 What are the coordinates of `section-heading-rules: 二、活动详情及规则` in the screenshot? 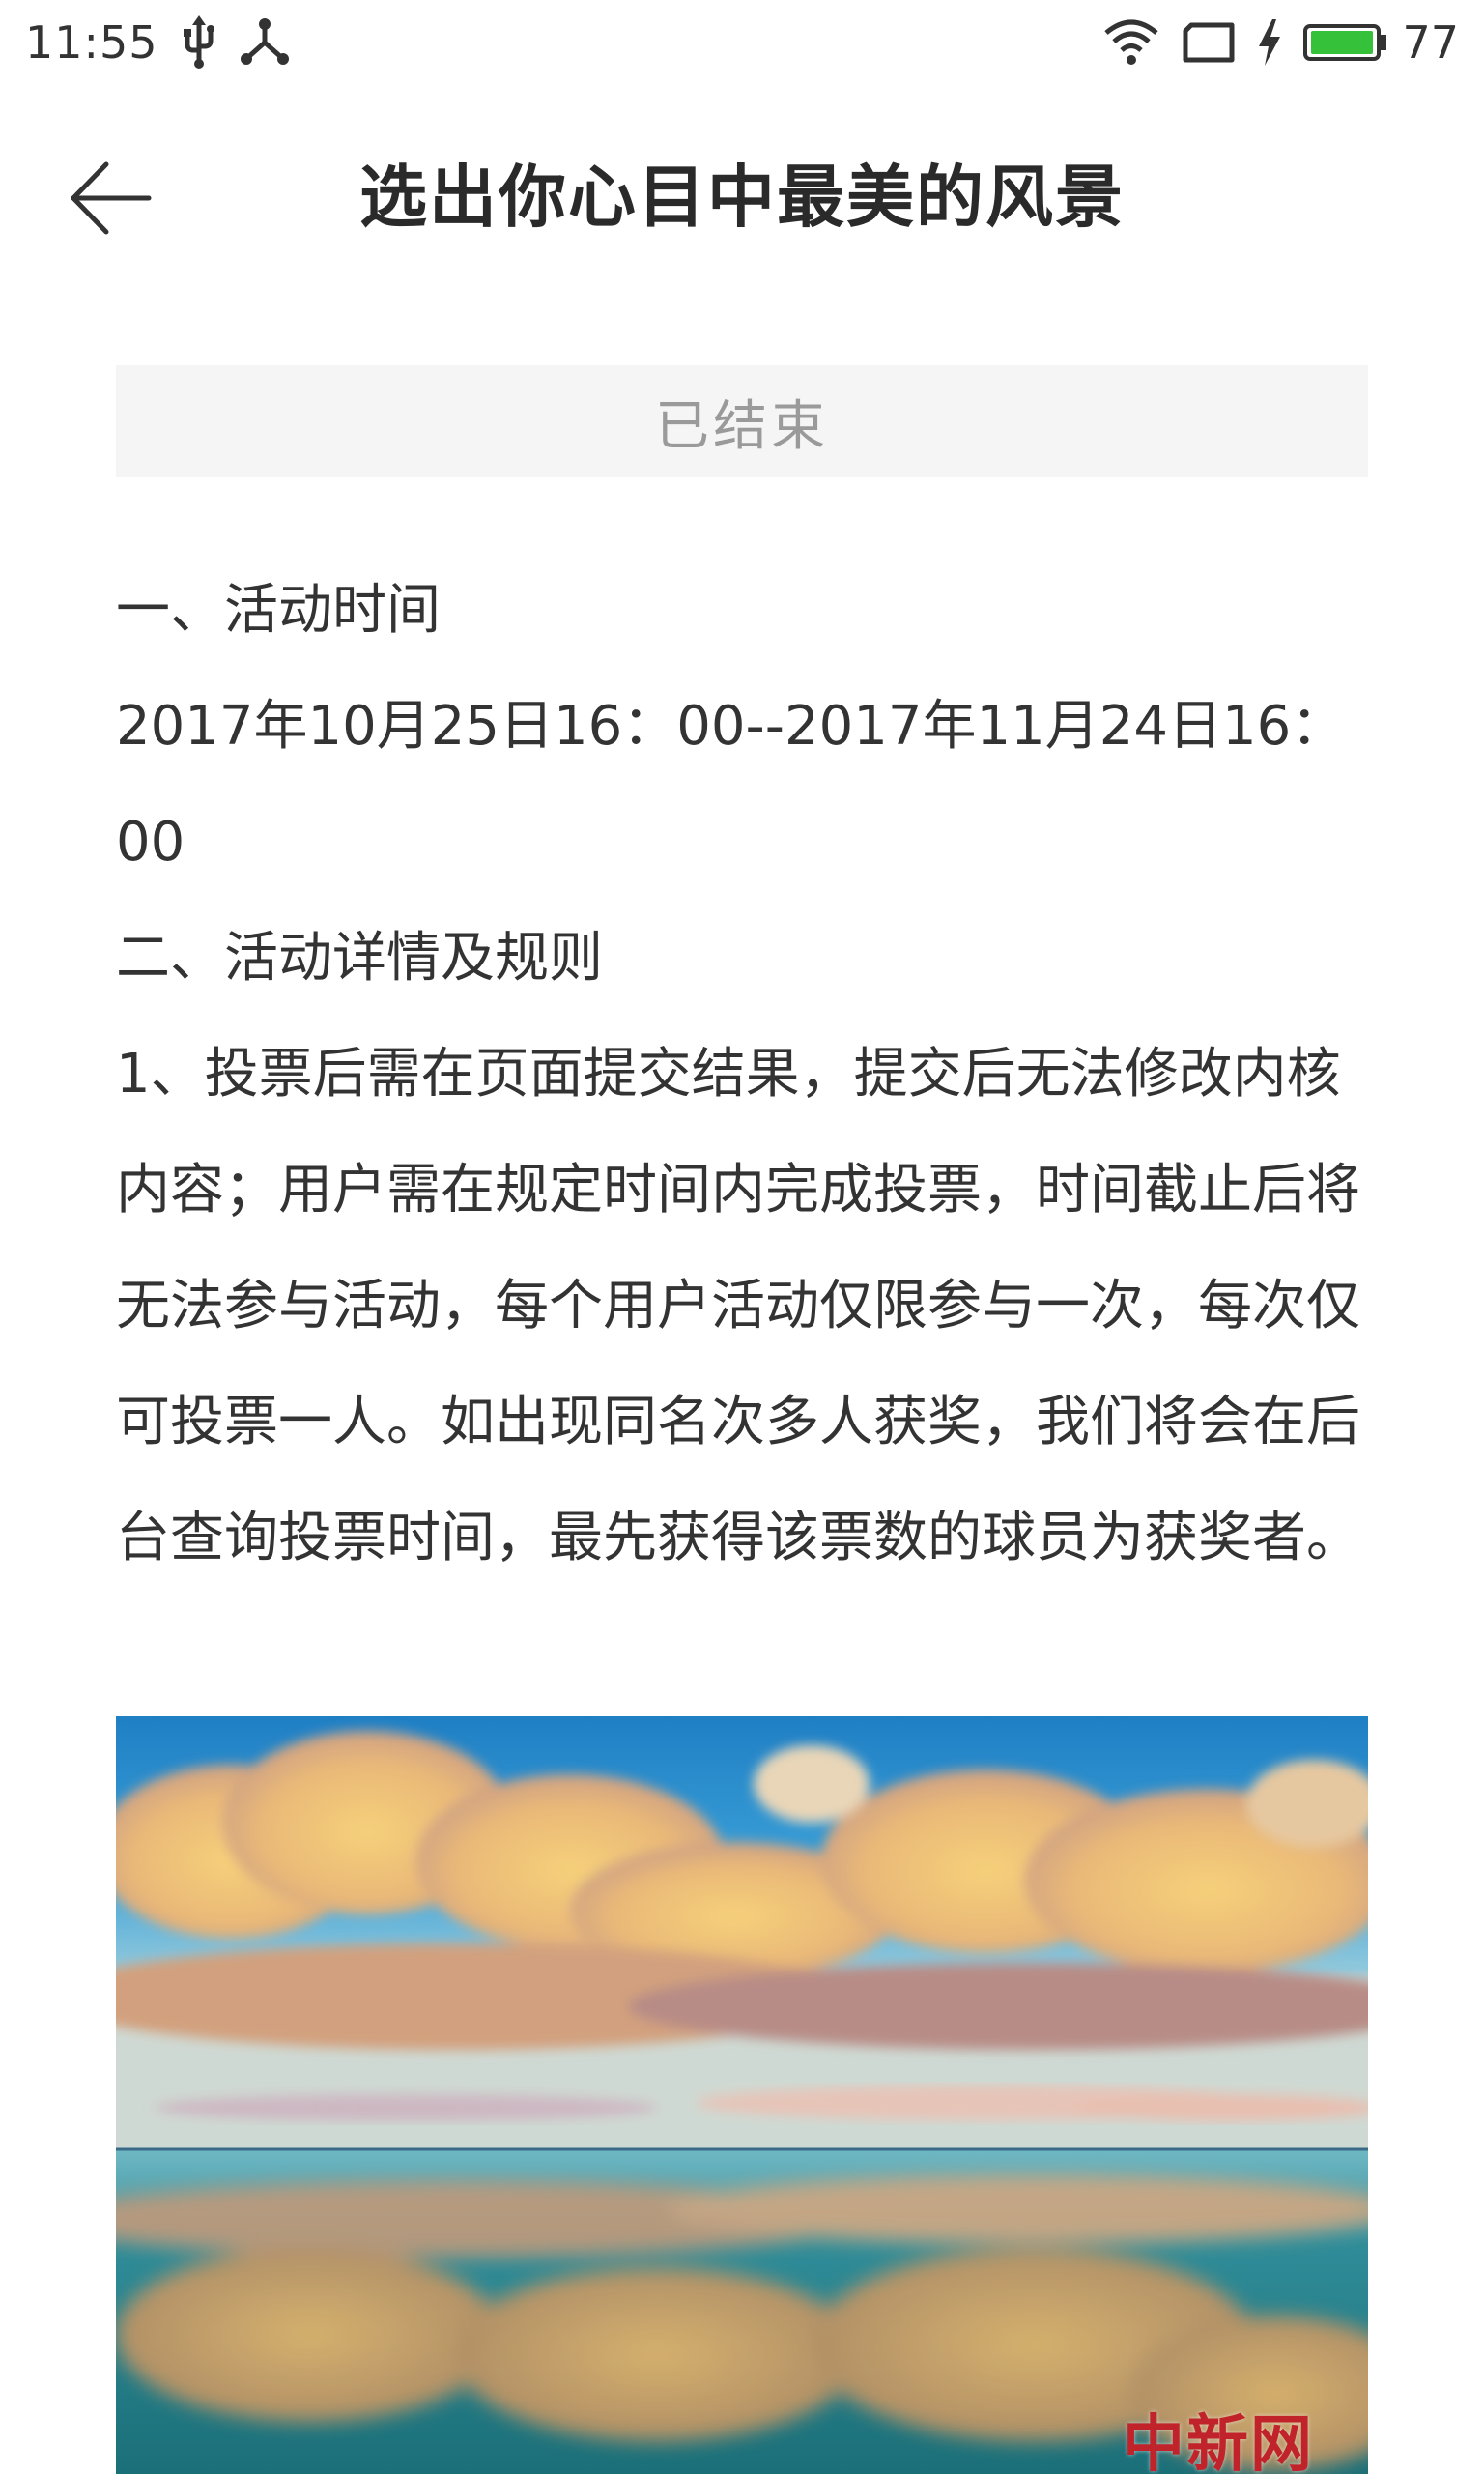 It's located at (360, 959).